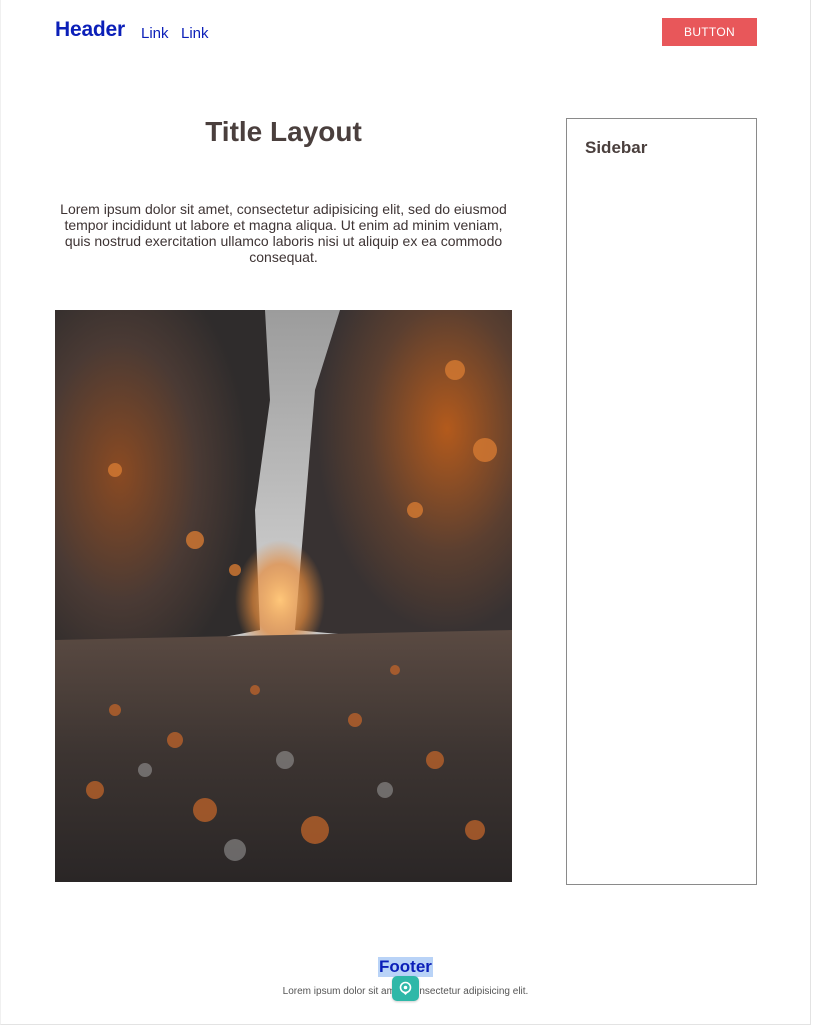 Image resolution: width=813 pixels, height=1027 pixels. Describe the element at coordinates (283, 131) in the screenshot. I see `page-title: Title Layout` at that location.